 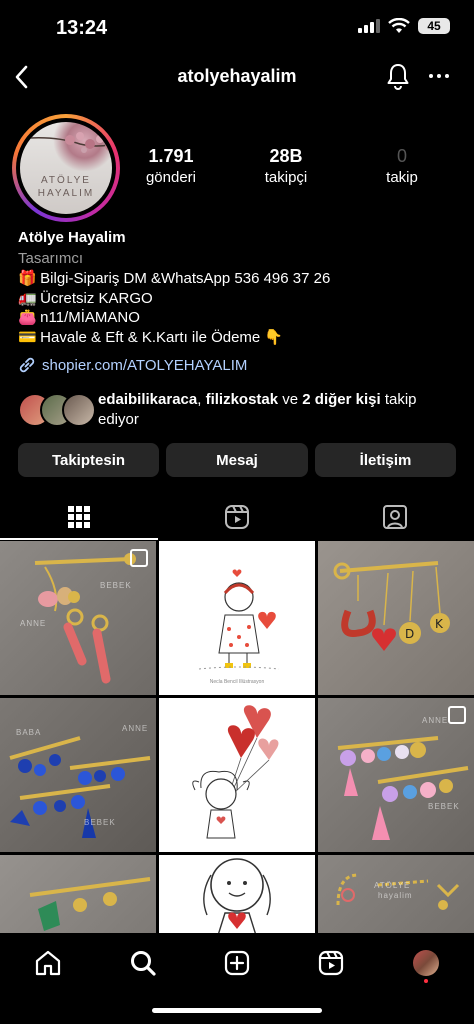 I want to click on stat-posts: 1.791 gönderi, so click(x=171, y=166).